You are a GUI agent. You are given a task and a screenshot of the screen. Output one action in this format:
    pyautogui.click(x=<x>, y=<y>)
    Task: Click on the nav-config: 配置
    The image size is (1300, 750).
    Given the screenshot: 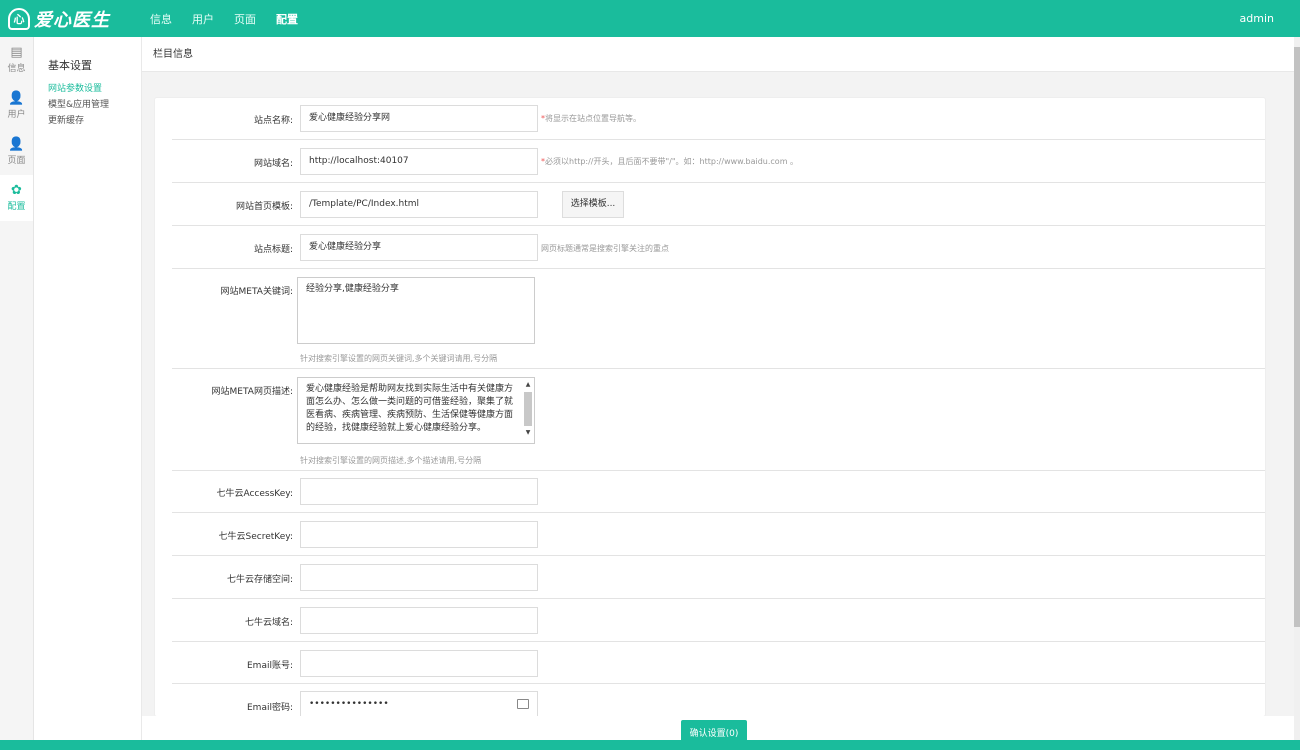 What is the action you would take?
    pyautogui.click(x=287, y=19)
    